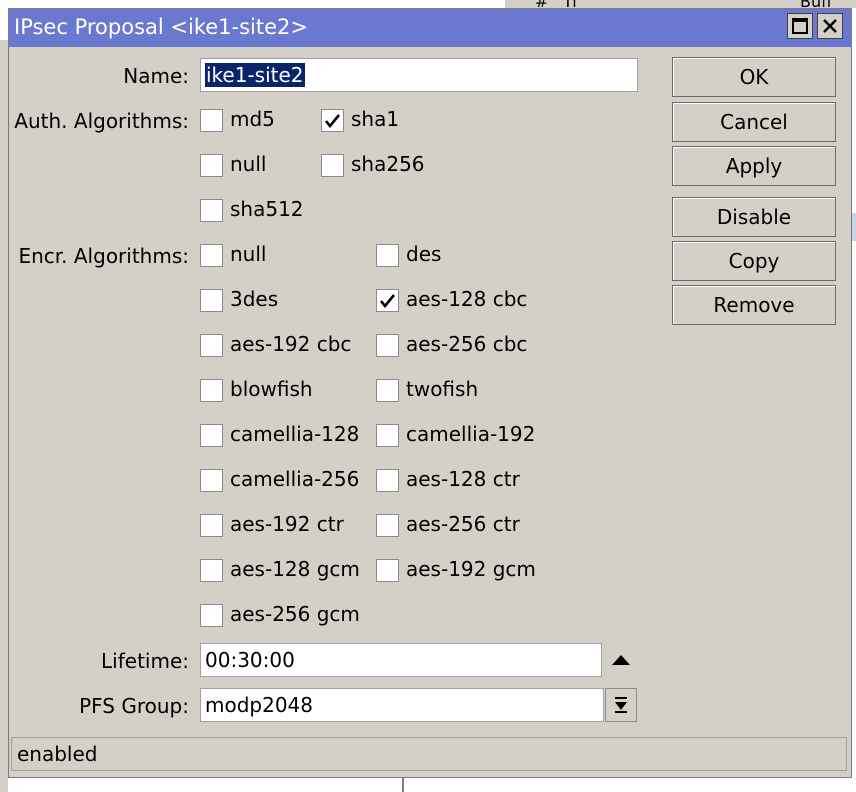 The image size is (856, 792). Describe the element at coordinates (429, 754) in the screenshot. I see `status-bar: enabled` at that location.